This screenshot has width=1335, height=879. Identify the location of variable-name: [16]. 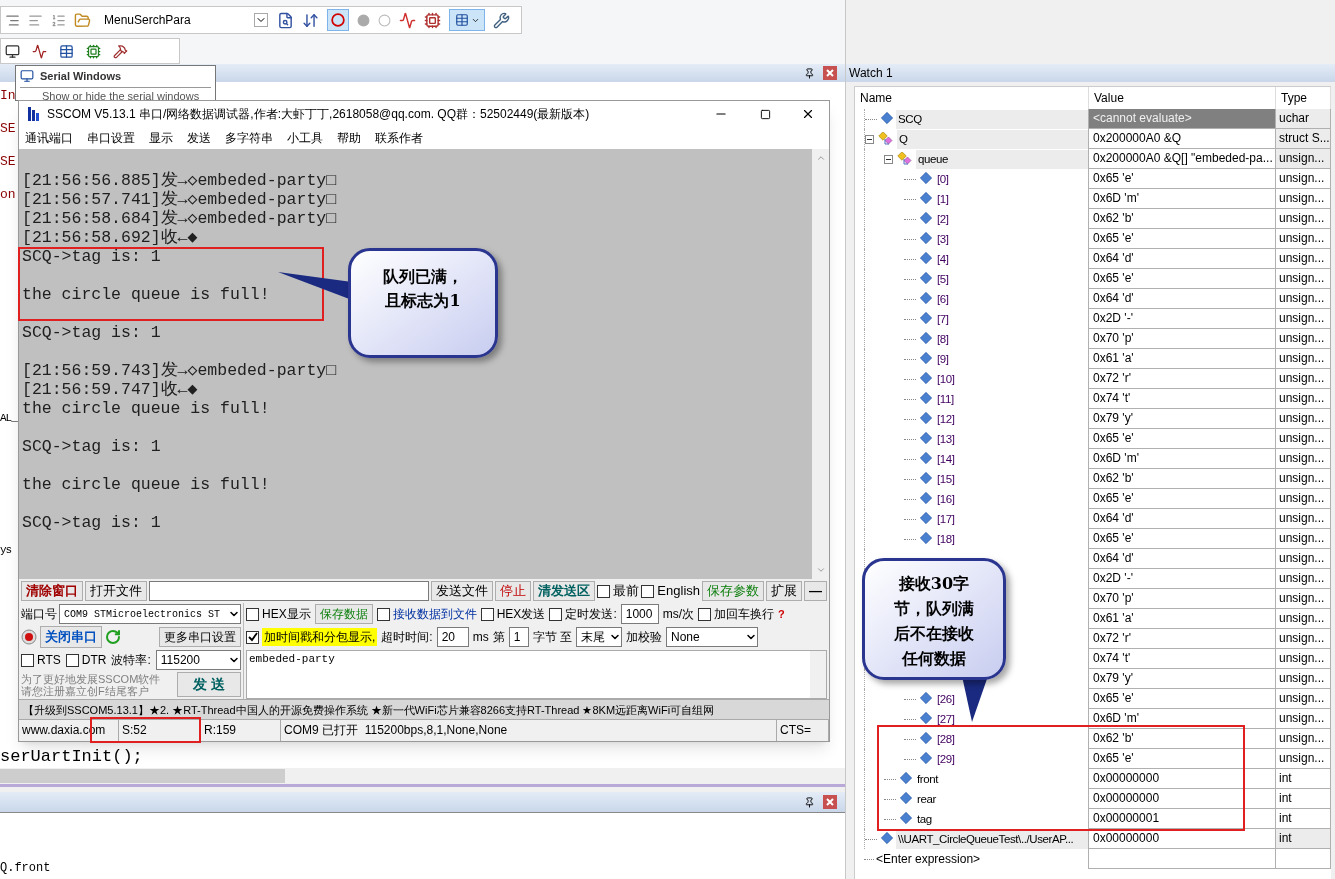
(1011, 499).